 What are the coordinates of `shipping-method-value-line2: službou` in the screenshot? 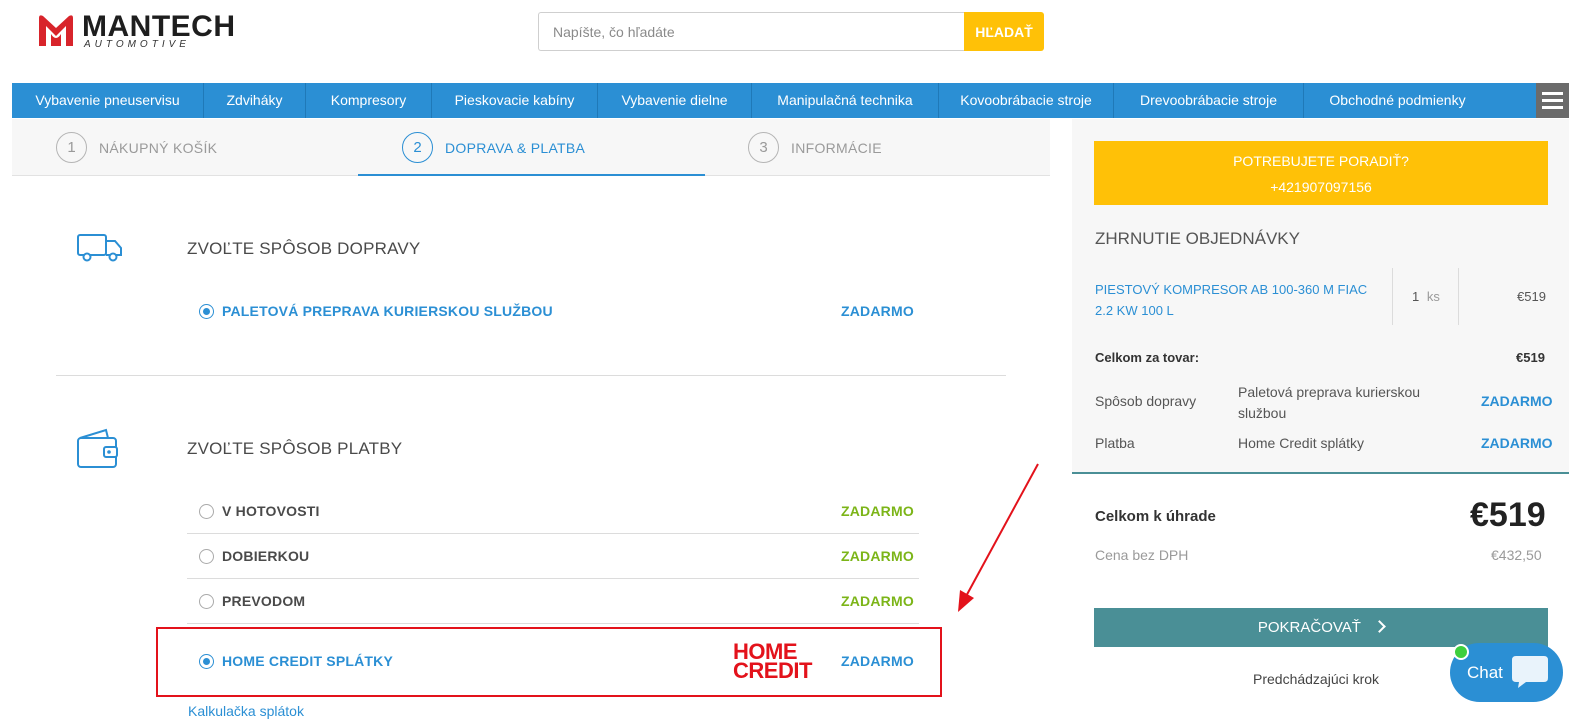 It's located at (1262, 413).